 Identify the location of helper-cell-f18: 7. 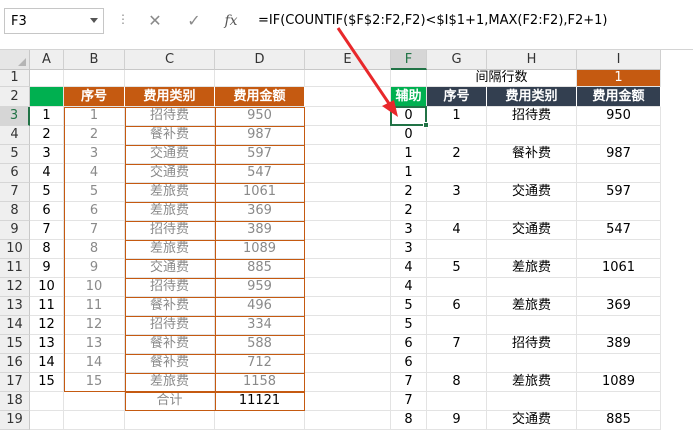
(409, 401).